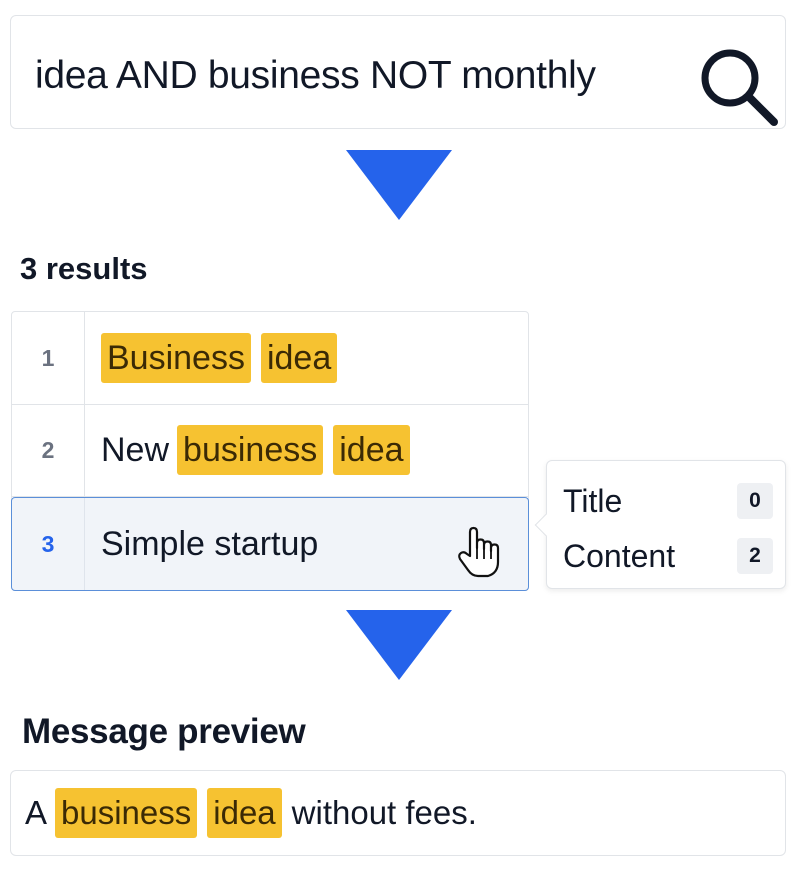  Describe the element at coordinates (384, 812) in the screenshot. I see `preview-word: without fees.` at that location.